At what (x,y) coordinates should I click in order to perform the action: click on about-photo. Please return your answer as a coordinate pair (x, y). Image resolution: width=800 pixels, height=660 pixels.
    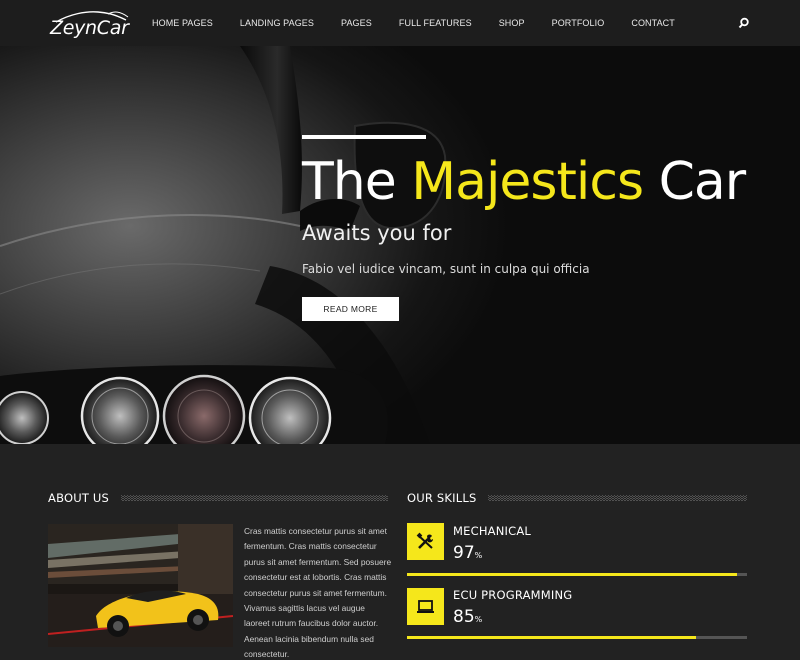
    Looking at the image, I should click on (140, 585).